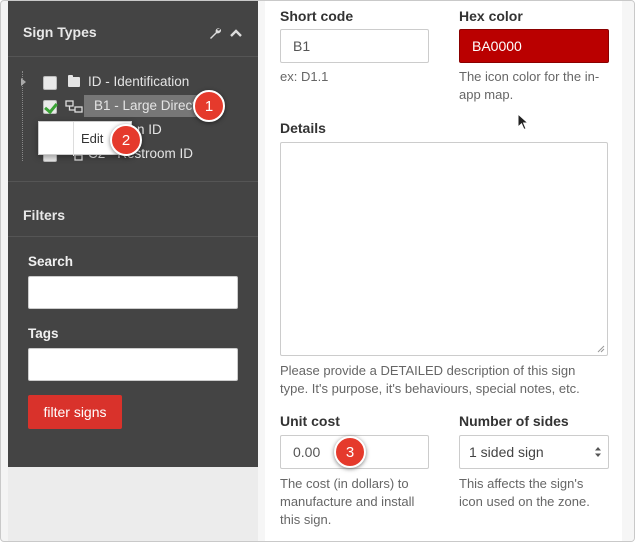 This screenshot has width=635, height=542. I want to click on sidebar-footer, so click(133, 504).